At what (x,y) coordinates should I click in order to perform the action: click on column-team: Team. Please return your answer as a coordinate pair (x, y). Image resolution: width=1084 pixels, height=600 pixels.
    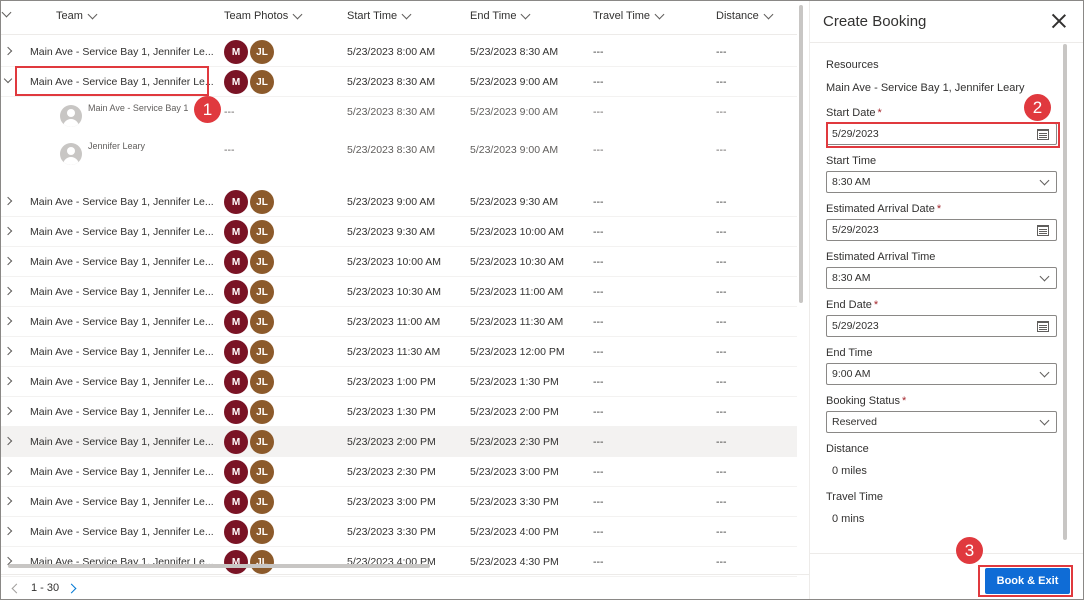
    Looking at the image, I should click on (77, 15).